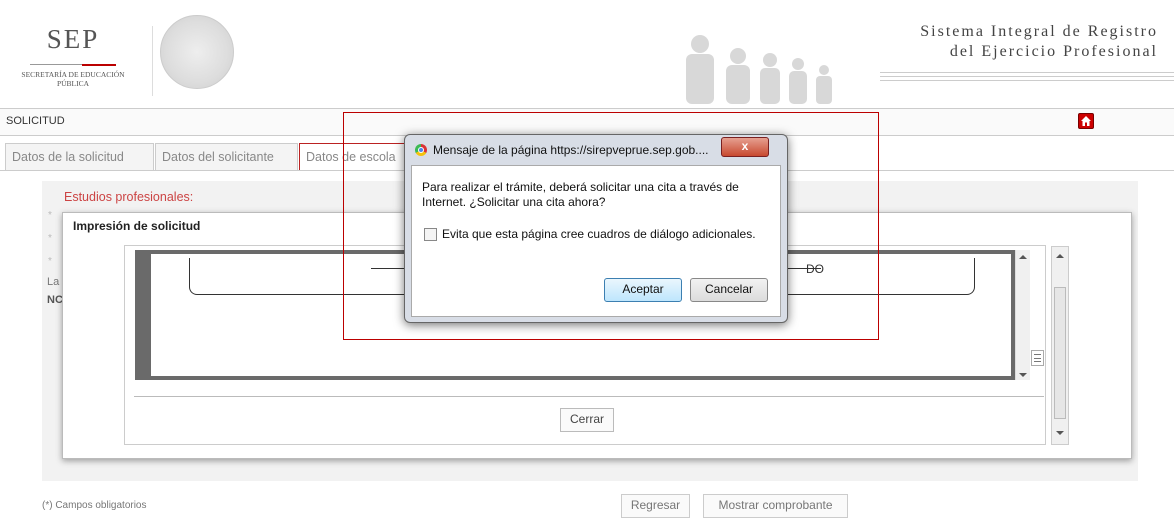  I want to click on home-icon, so click(1086, 121).